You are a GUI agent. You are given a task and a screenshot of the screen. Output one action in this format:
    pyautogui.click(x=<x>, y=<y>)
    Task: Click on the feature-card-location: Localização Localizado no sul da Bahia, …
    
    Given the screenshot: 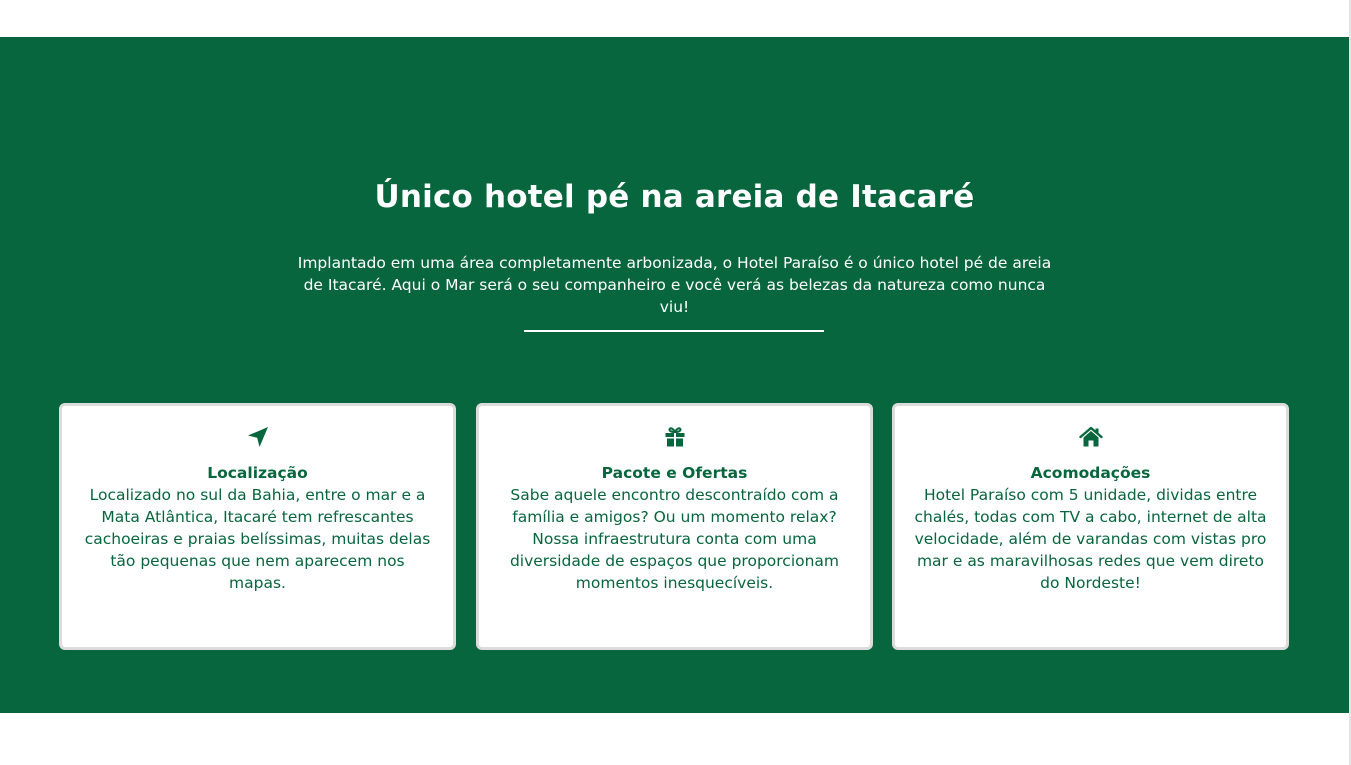 What is the action you would take?
    pyautogui.click(x=257, y=526)
    